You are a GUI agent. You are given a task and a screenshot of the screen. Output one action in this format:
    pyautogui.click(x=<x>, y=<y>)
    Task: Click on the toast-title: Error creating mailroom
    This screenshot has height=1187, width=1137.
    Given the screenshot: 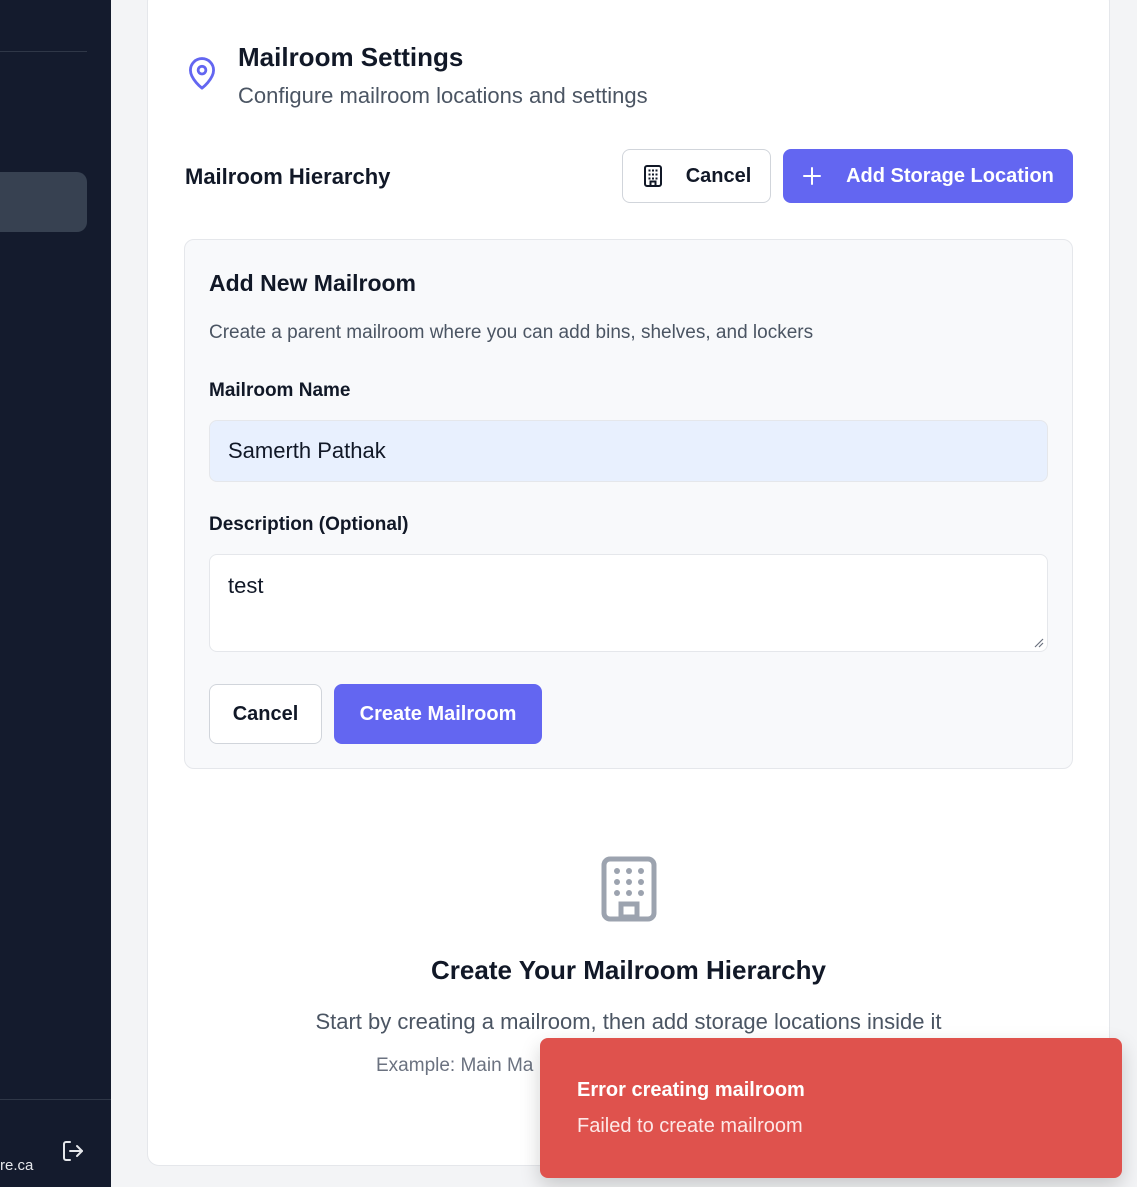 What is the action you would take?
    pyautogui.click(x=691, y=1090)
    